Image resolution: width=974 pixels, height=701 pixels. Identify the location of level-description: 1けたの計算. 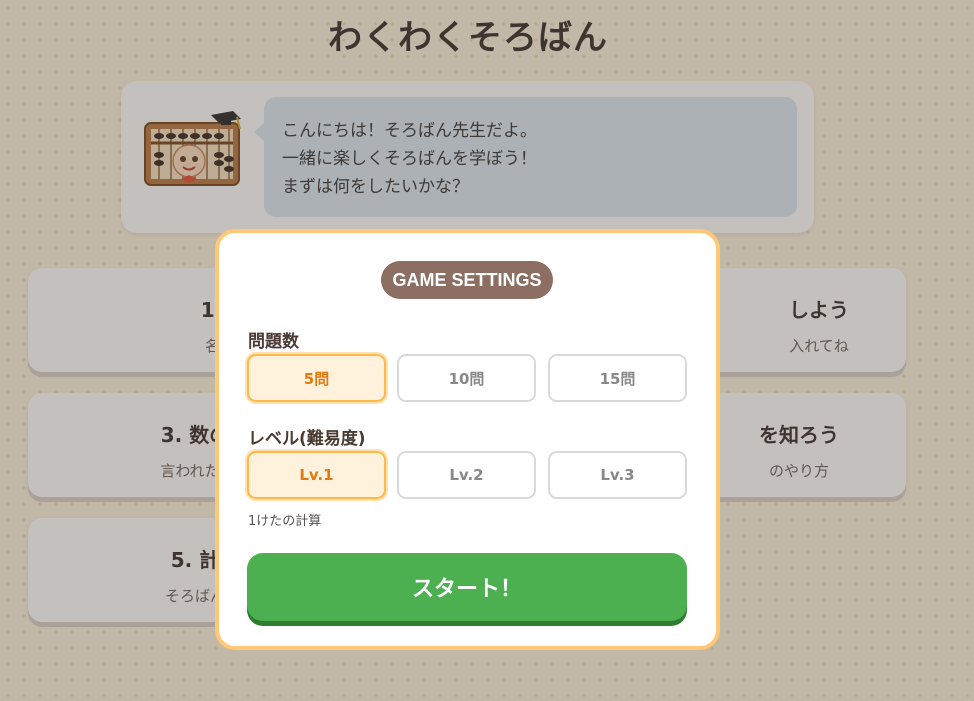
(285, 521).